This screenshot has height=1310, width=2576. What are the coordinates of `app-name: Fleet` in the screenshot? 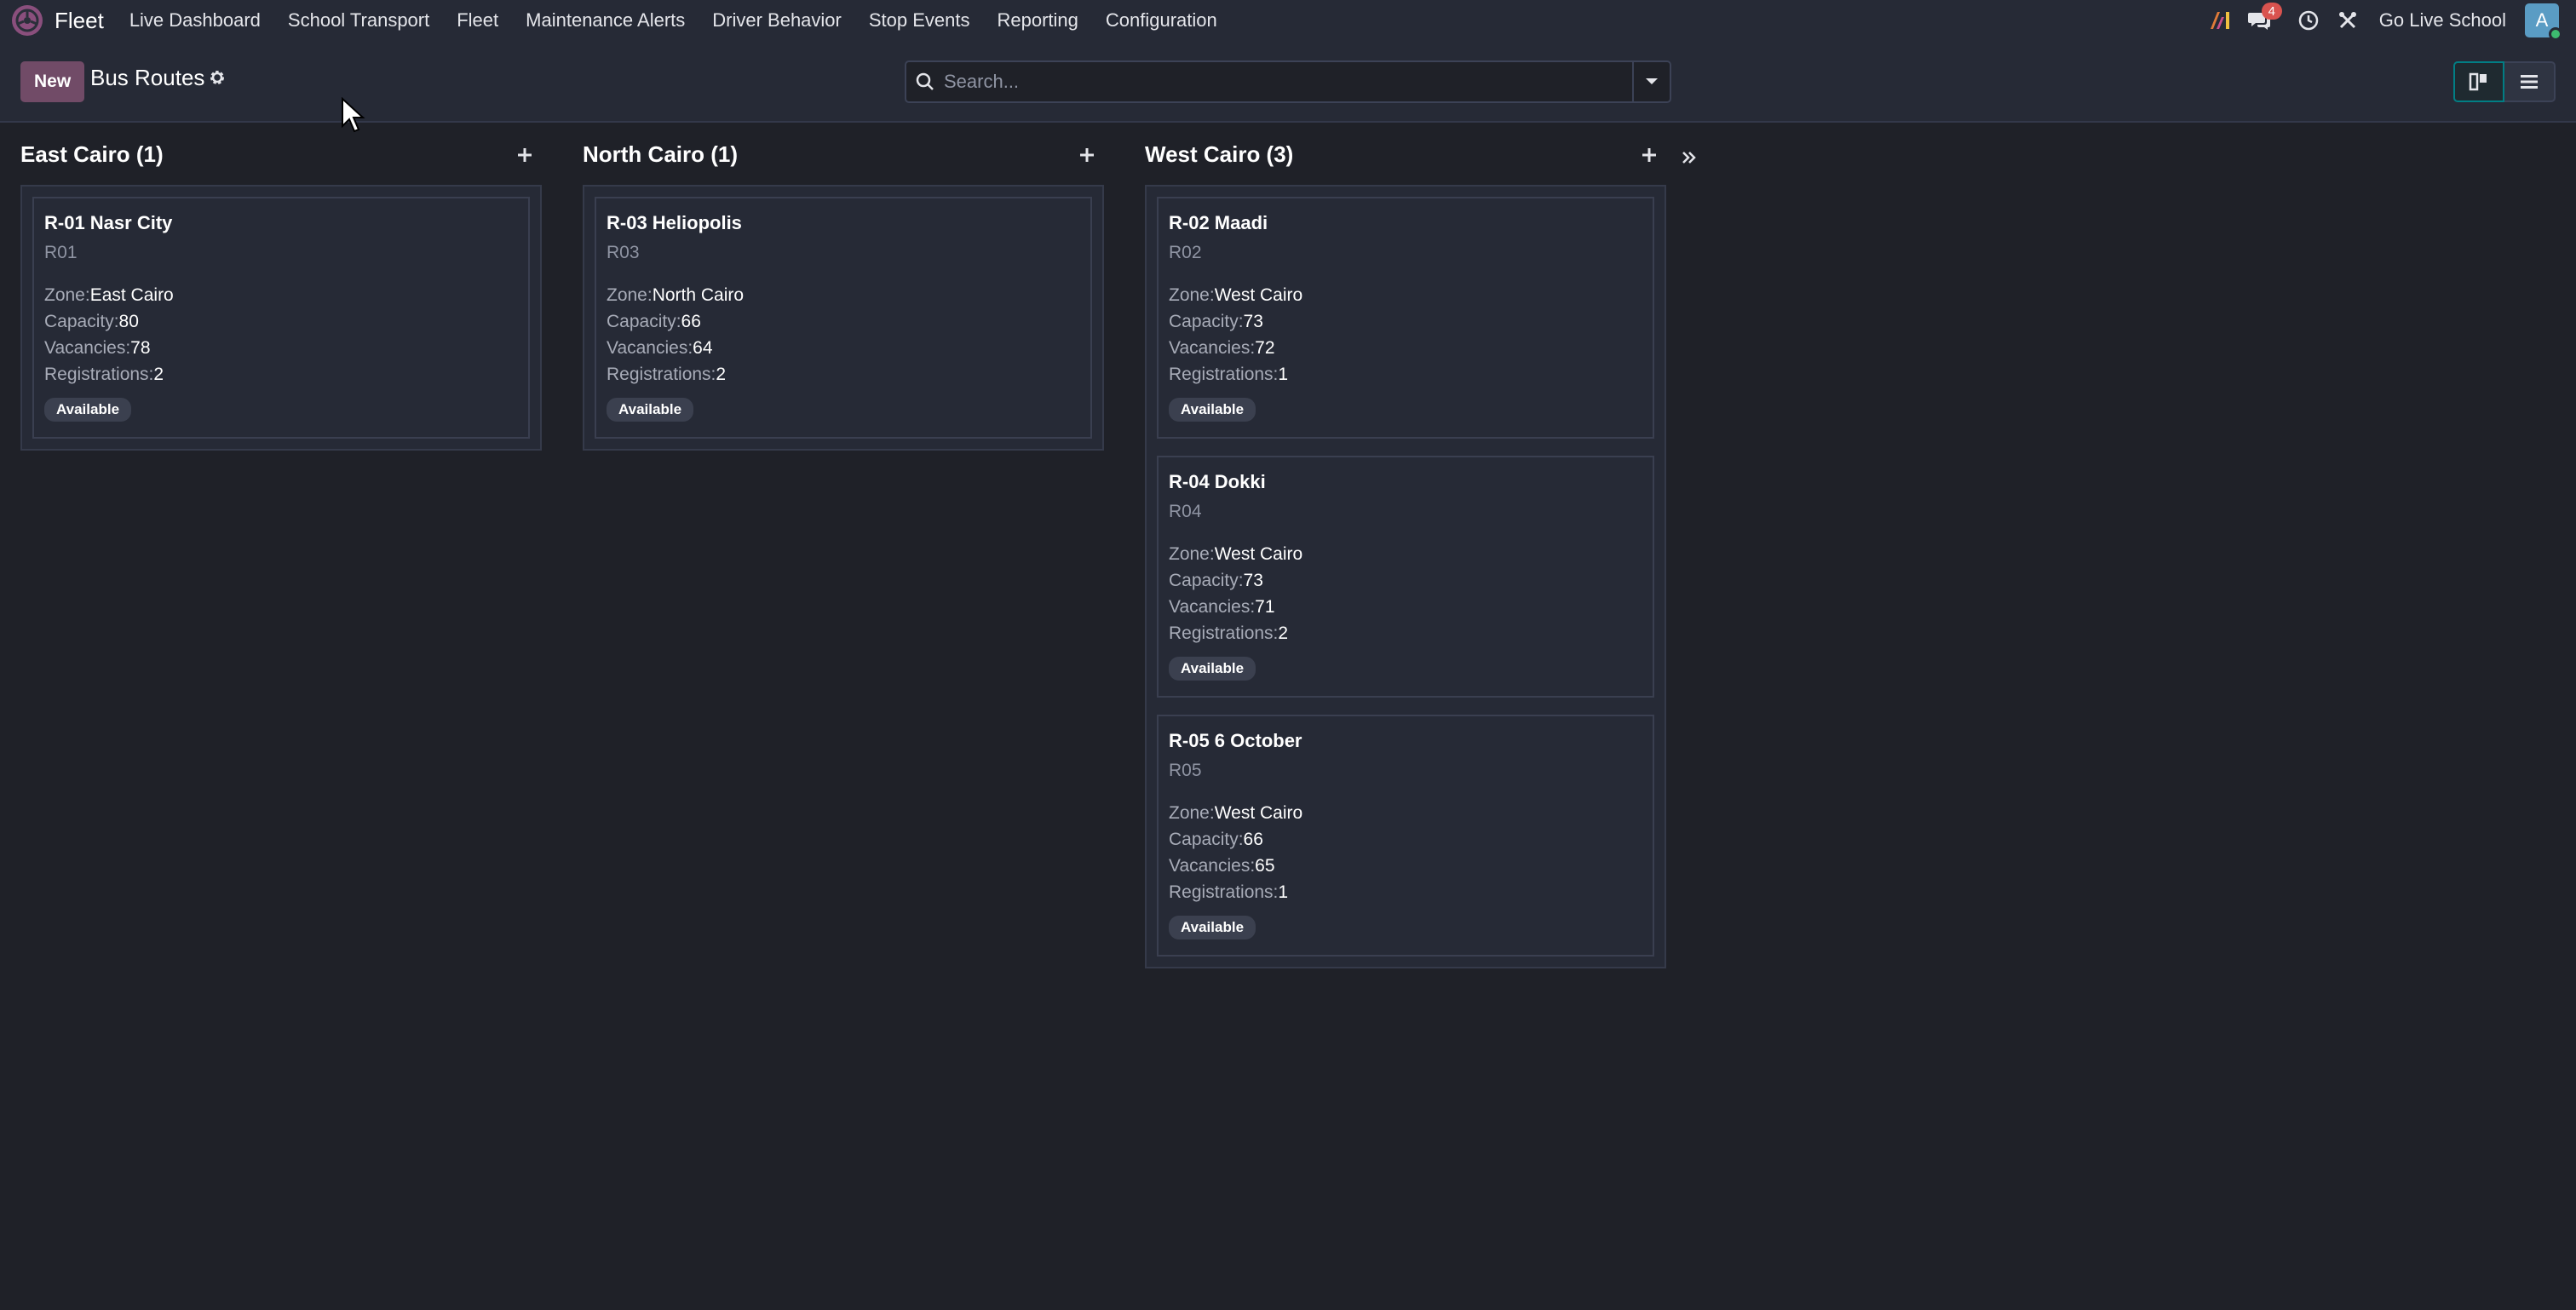 It's located at (80, 21).